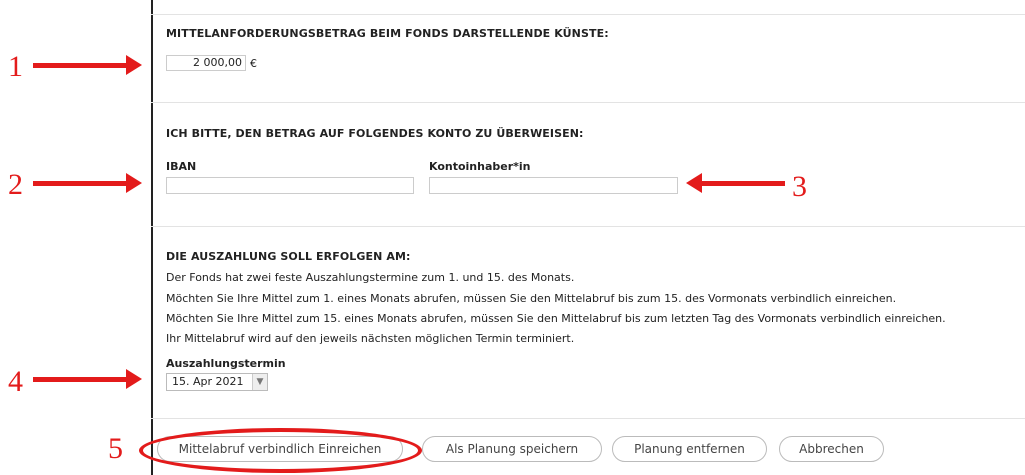 This screenshot has width=1025, height=475. Describe the element at coordinates (288, 256) in the screenshot. I see `payout-heading: DIE AUSZAHLUNG SOLL ERFOLGEN AM:` at that location.